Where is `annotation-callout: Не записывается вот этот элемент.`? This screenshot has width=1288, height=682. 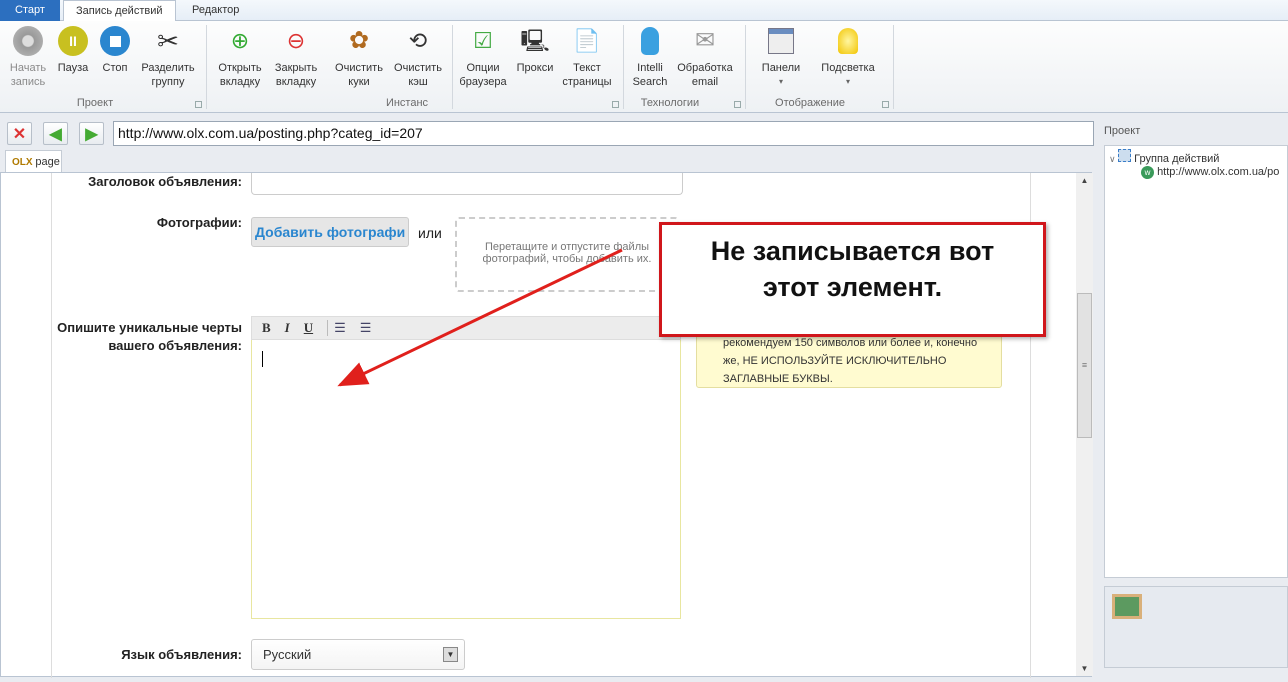 annotation-callout: Не записывается вот этот элемент. is located at coordinates (852, 279).